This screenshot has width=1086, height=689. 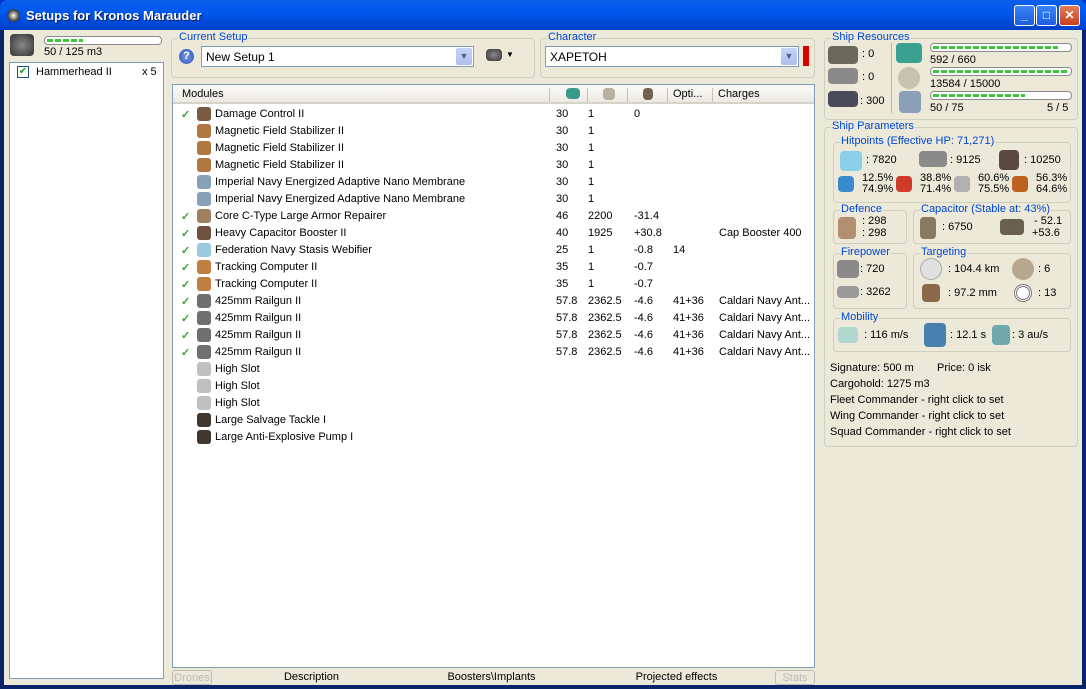 What do you see at coordinates (493, 114) in the screenshot?
I see `module-row: ✓ Damage Control II 30 1 0` at bounding box center [493, 114].